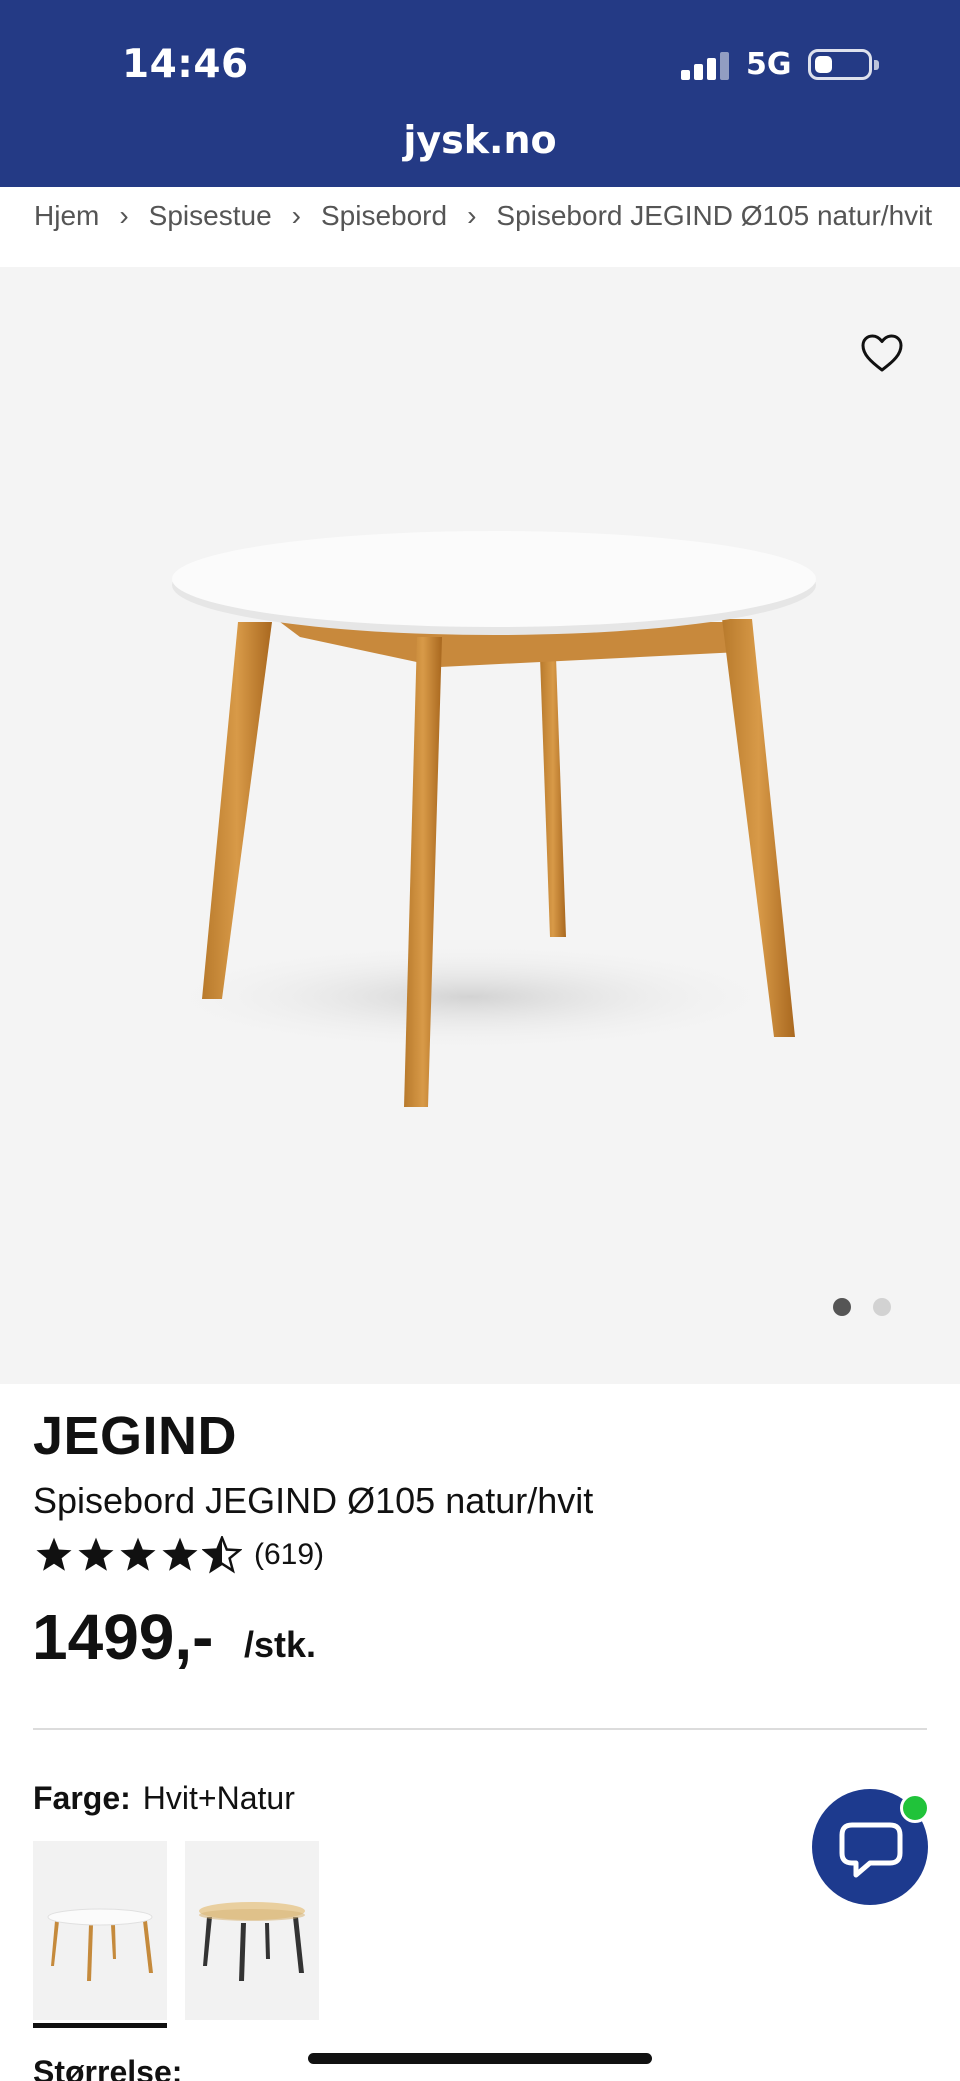 This screenshot has height=2081, width=960. I want to click on color-selector-label: Farge: Hvit+Natur, so click(164, 1798).